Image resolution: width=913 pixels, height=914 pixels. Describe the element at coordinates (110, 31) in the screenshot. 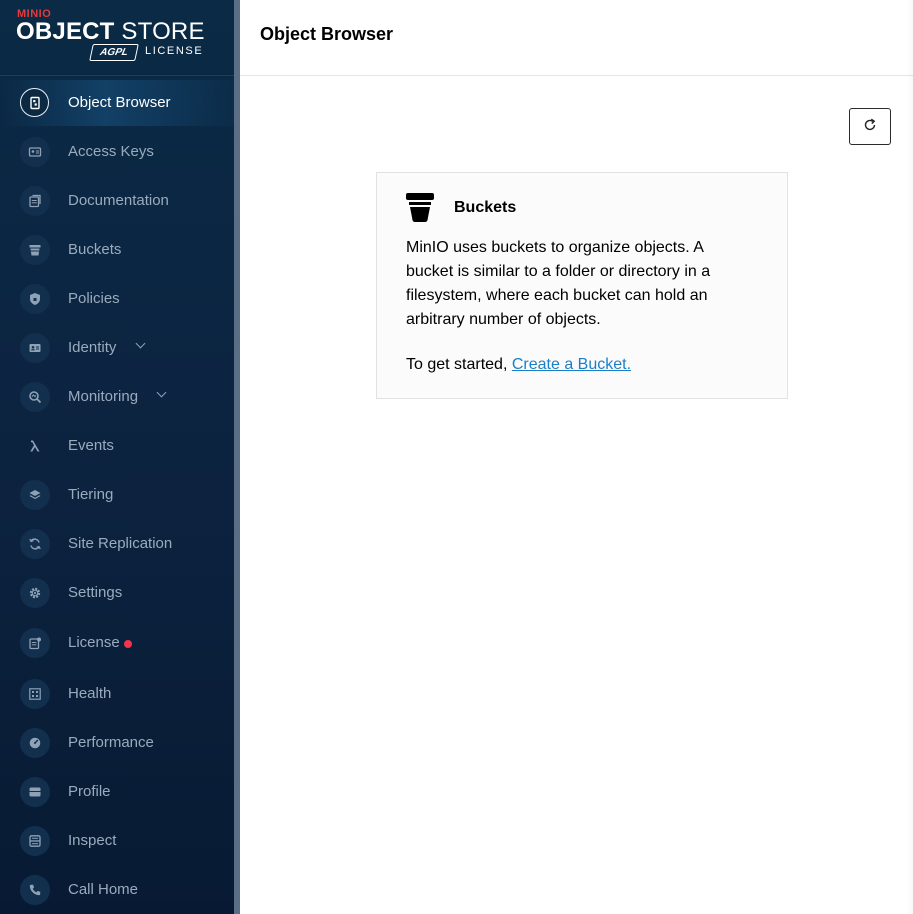

I see `object-store-title: OBJECT STORE` at that location.